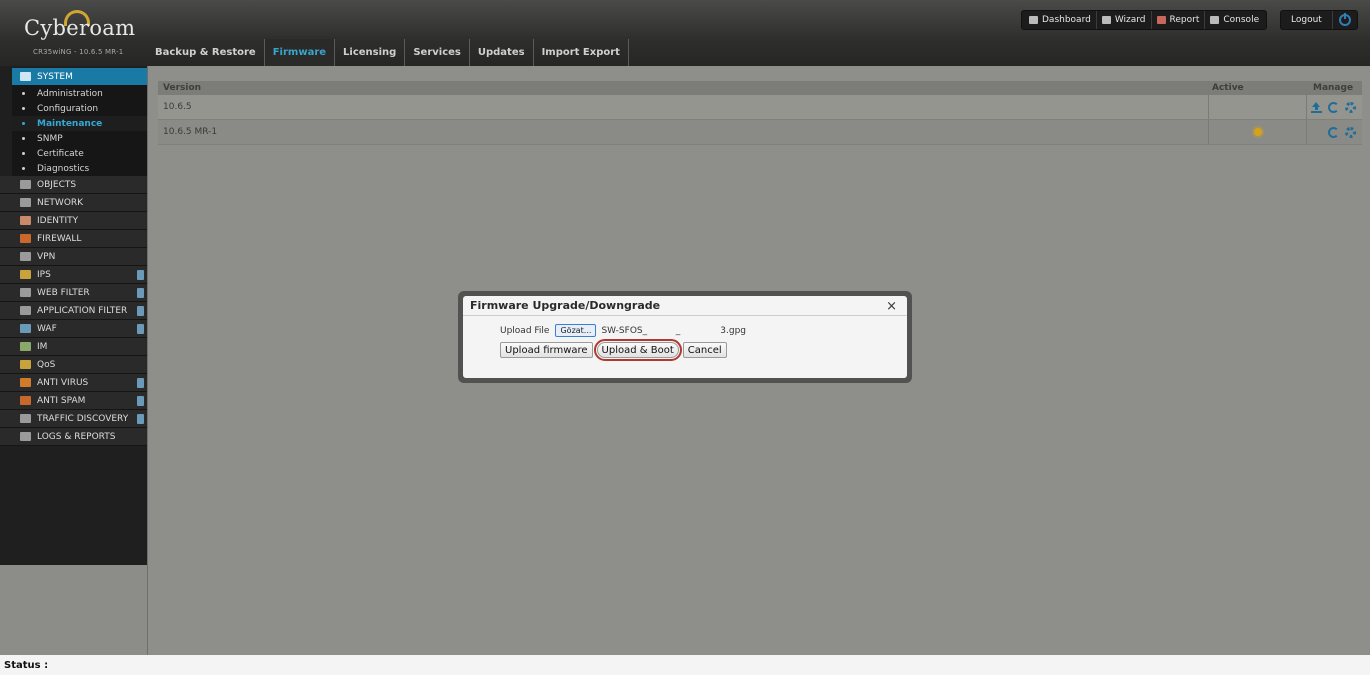 Image resolution: width=1370 pixels, height=675 pixels. What do you see at coordinates (637, 350) in the screenshot?
I see `upload-boot-button: Upload & Boot` at bounding box center [637, 350].